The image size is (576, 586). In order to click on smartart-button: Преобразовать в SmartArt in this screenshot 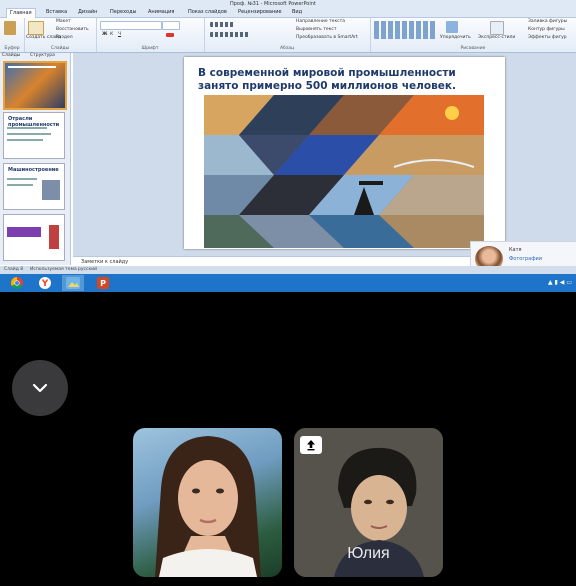, I will do `click(327, 37)`.